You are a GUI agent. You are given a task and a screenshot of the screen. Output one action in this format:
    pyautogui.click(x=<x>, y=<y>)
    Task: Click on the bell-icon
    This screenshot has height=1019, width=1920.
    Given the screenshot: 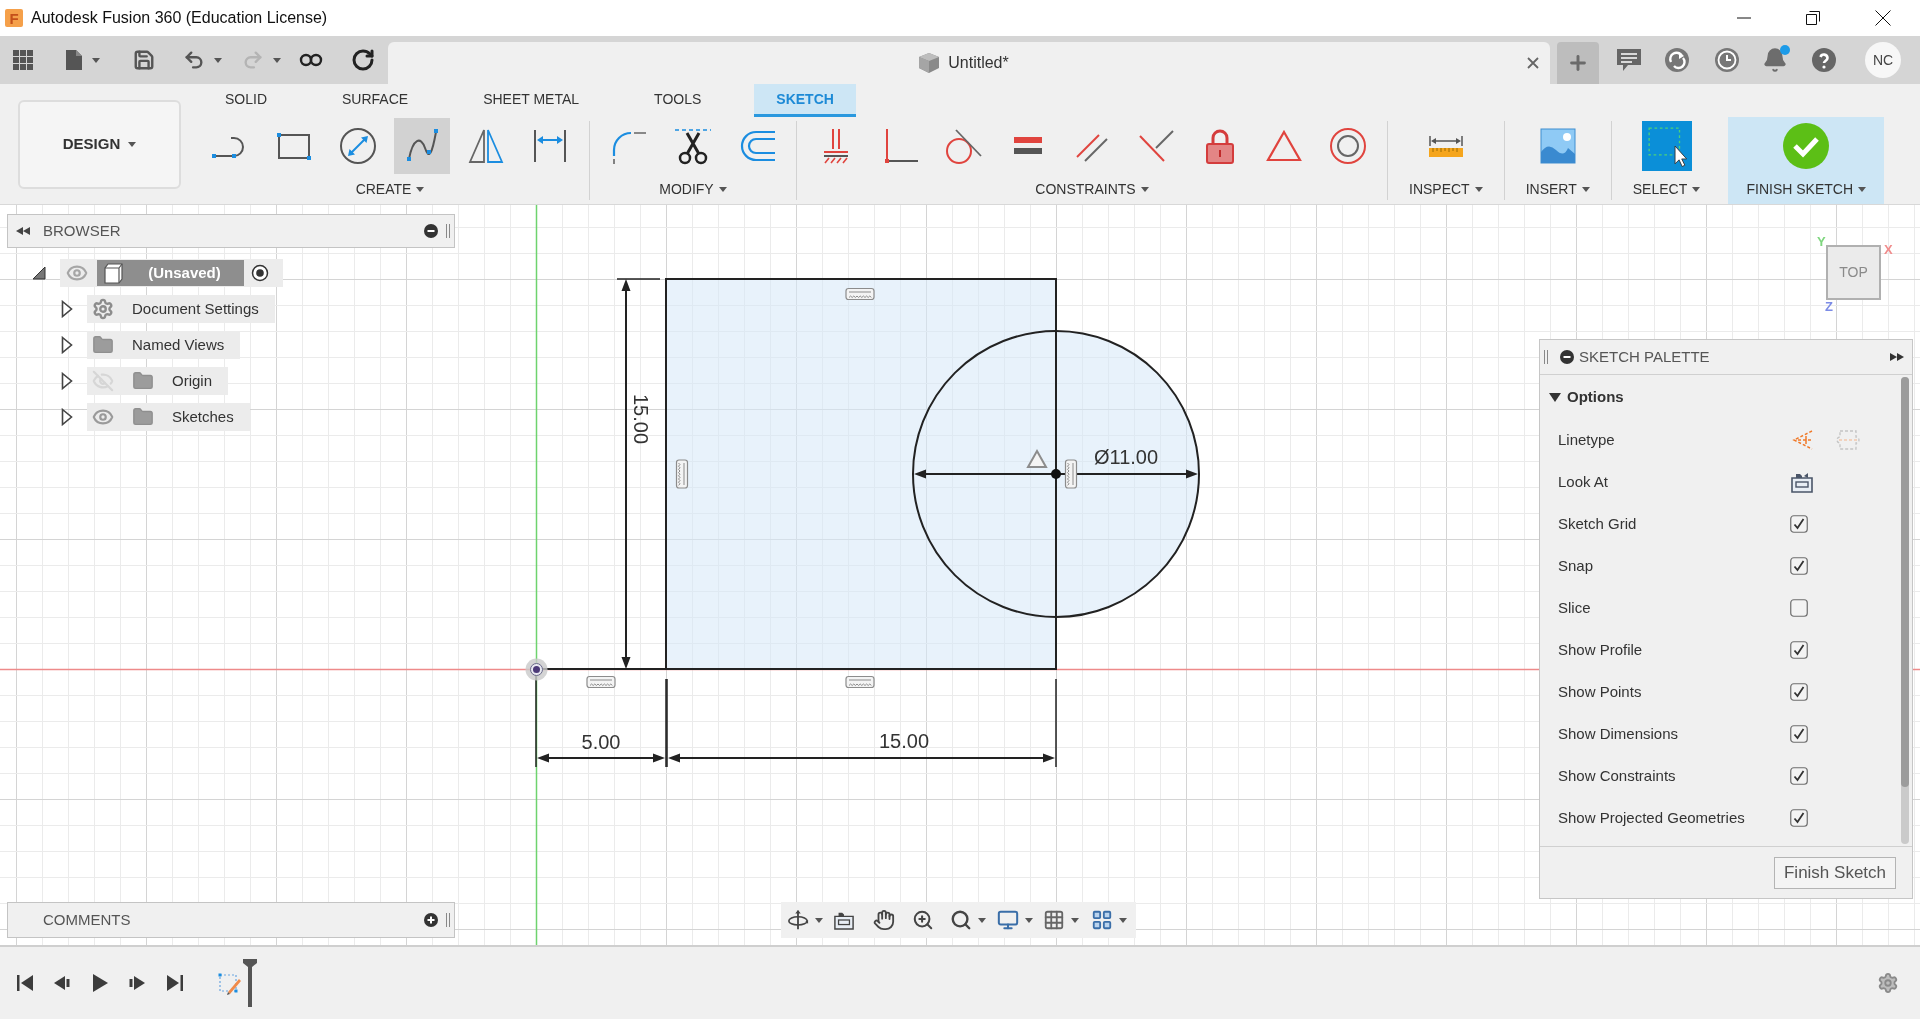 What is the action you would take?
    pyautogui.click(x=1775, y=60)
    